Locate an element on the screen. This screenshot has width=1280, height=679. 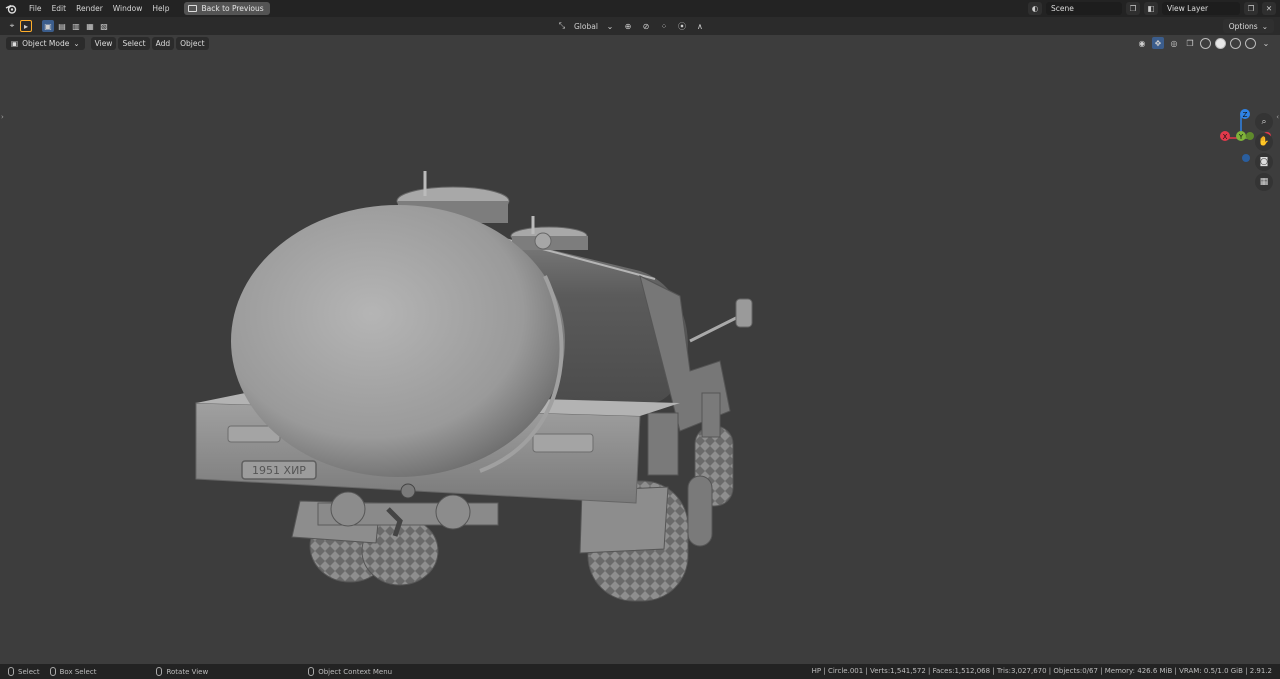
menu-window: Window is located at coordinates (128, 8).